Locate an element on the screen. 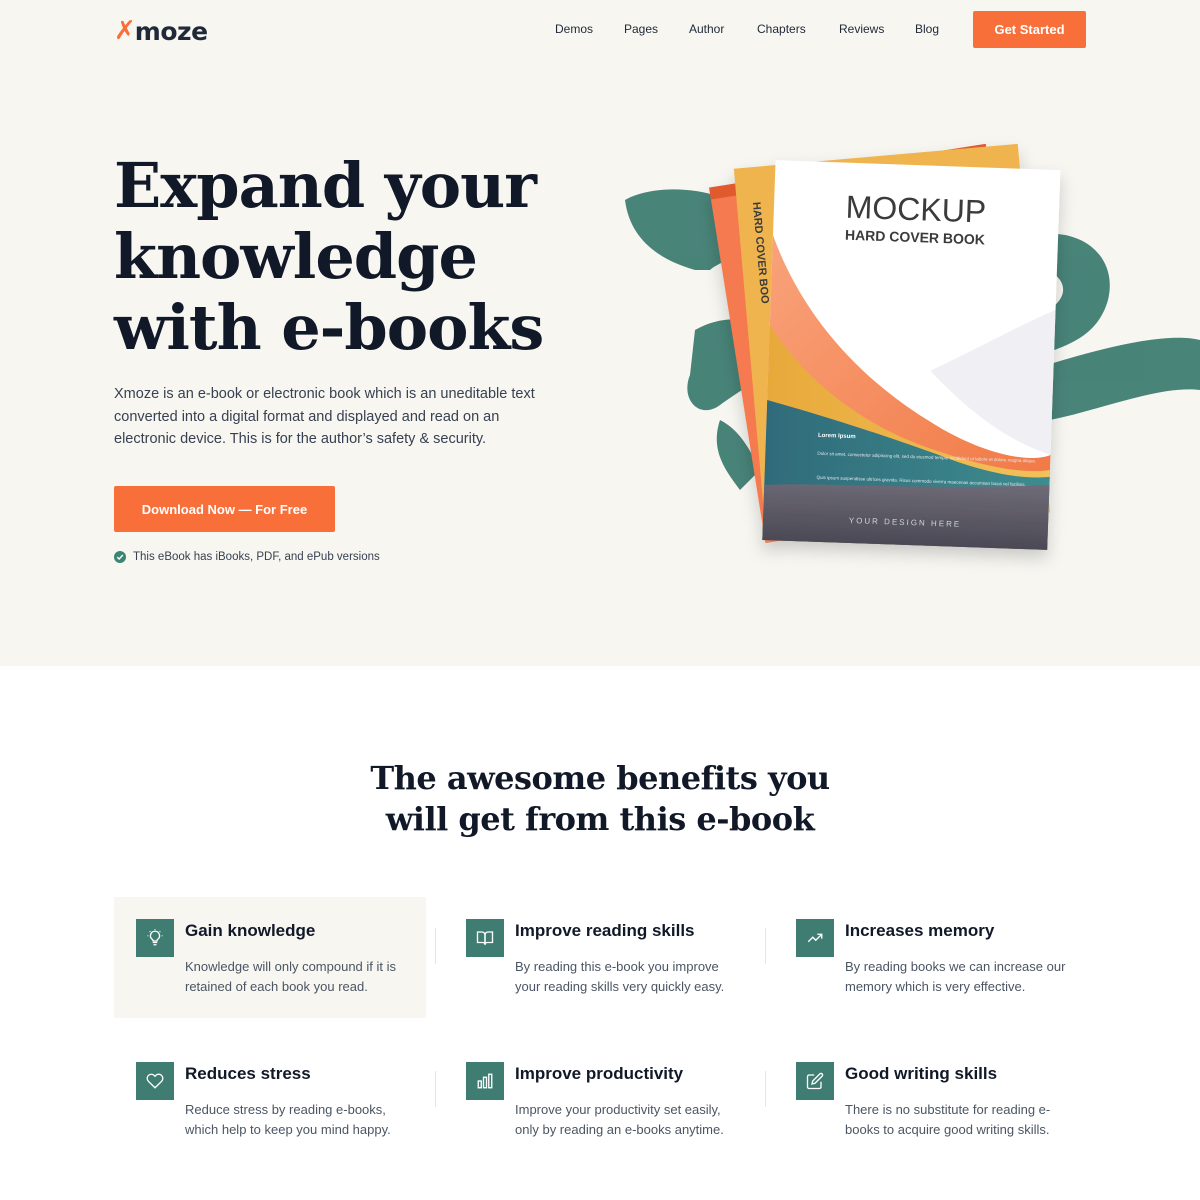  benefit-title: Increases memory is located at coordinates (920, 930).